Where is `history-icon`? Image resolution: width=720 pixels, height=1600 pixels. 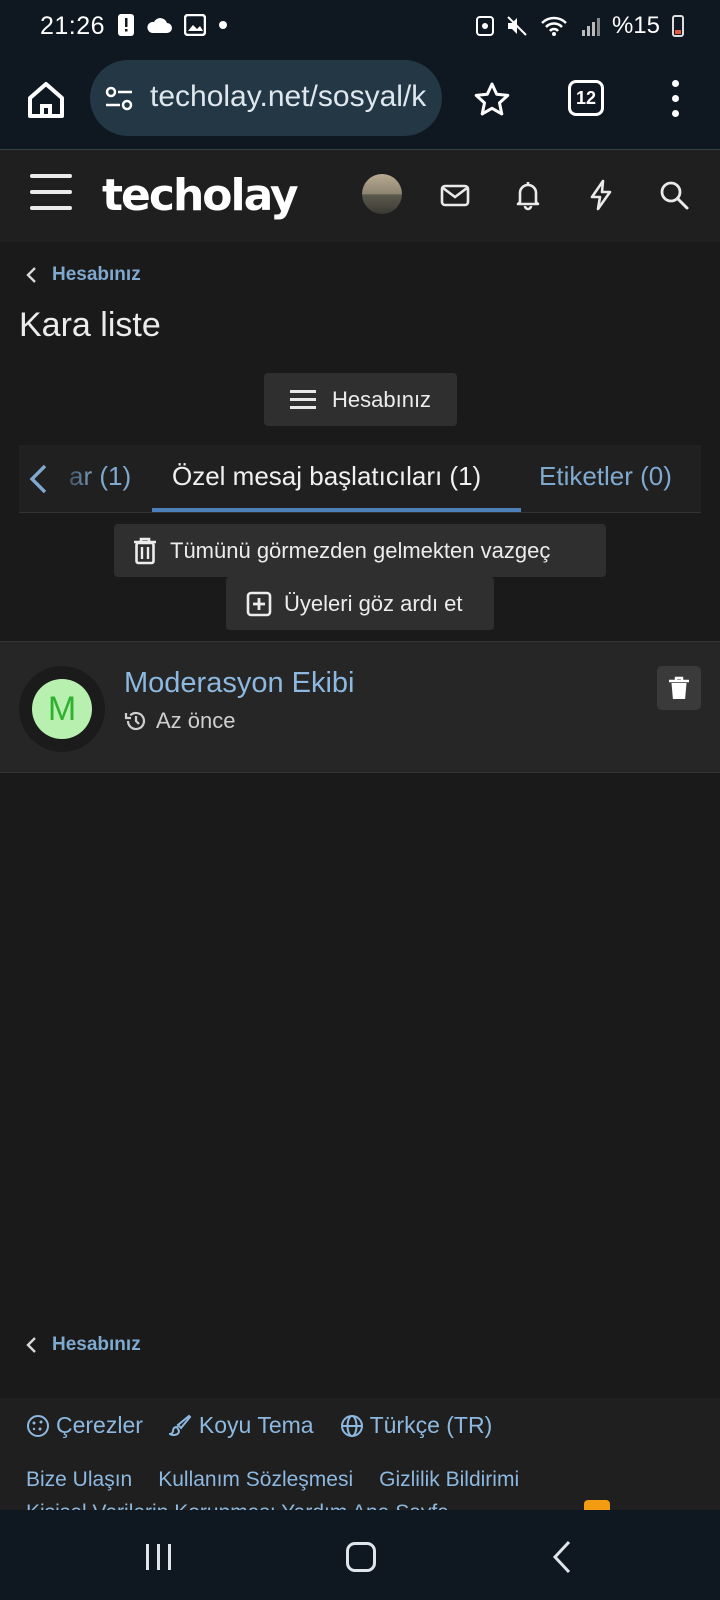 history-icon is located at coordinates (135, 721).